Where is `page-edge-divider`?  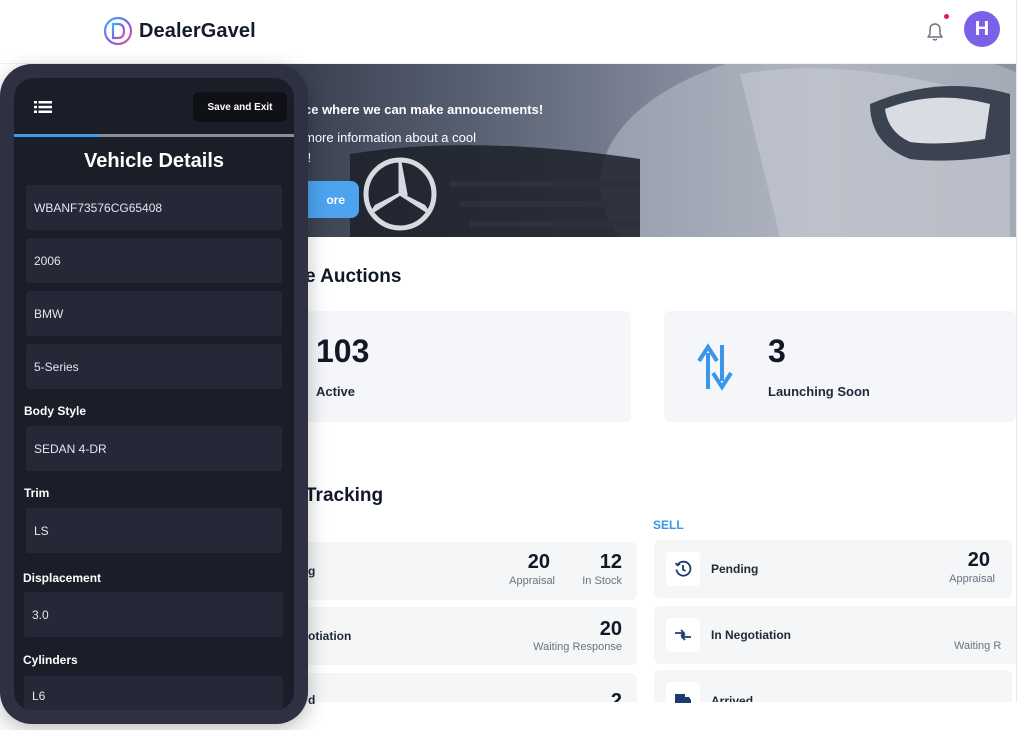
page-edge-divider is located at coordinates (1016, 351).